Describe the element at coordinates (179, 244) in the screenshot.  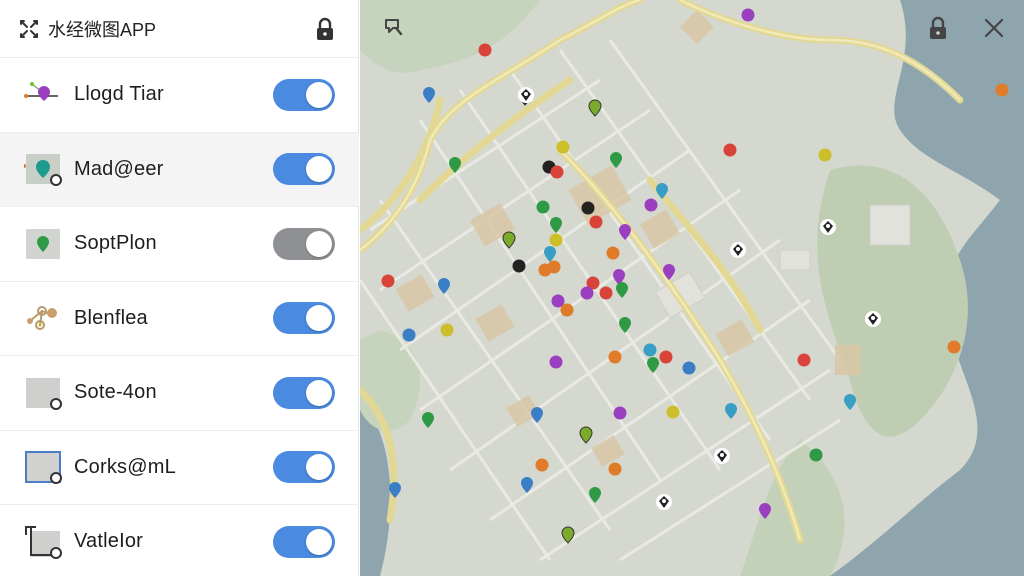
I see `layer-item: SoptPlon` at that location.